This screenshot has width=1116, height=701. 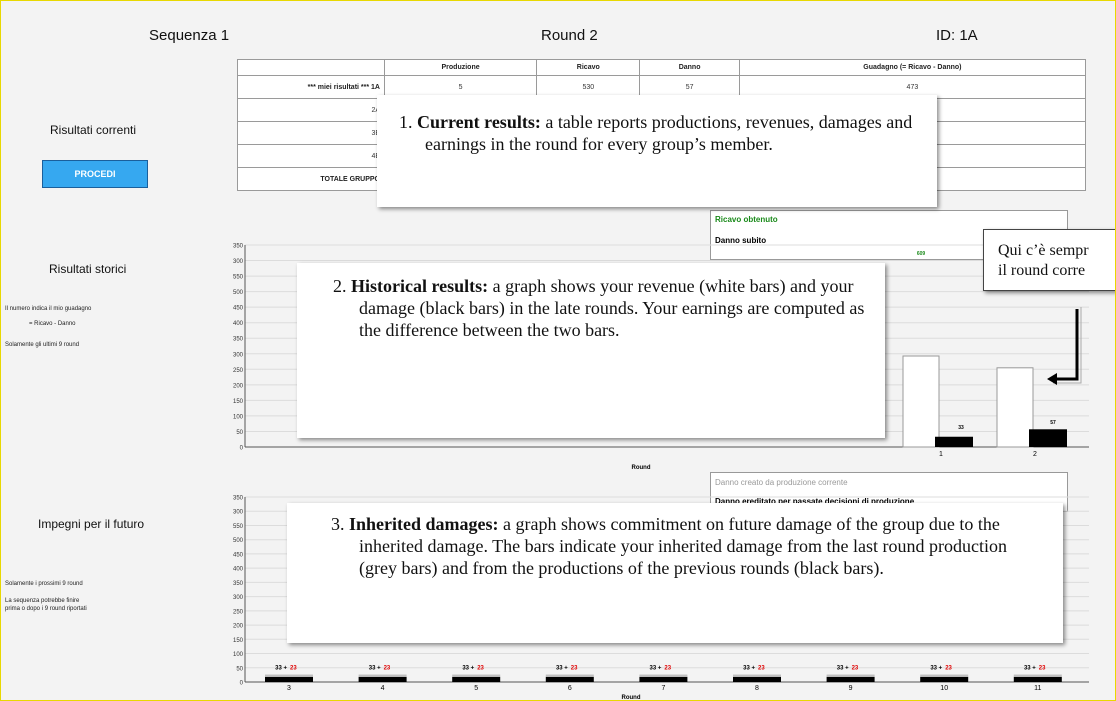 I want to click on arrowhead-icon, so click(x=1052, y=379).